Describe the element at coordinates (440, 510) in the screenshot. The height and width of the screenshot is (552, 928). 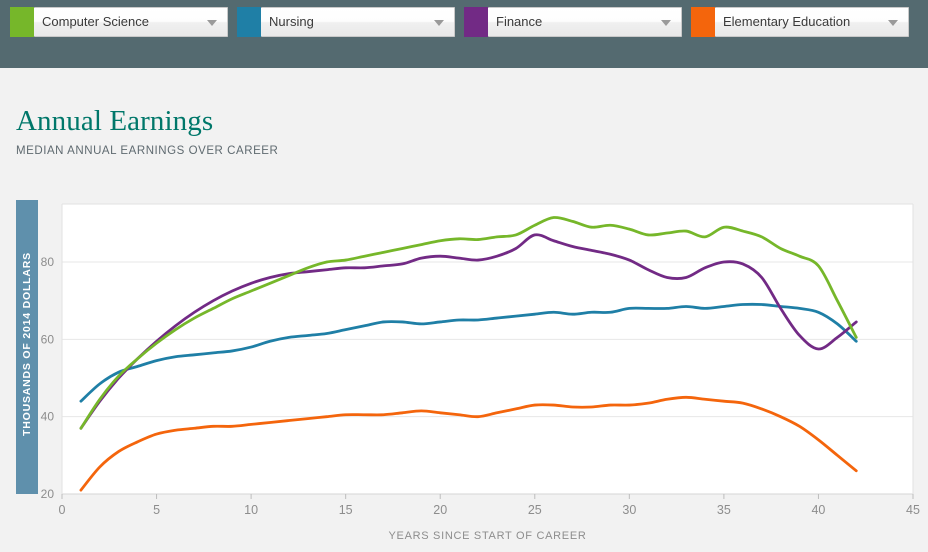
I see `x-tick-label: 20` at that location.